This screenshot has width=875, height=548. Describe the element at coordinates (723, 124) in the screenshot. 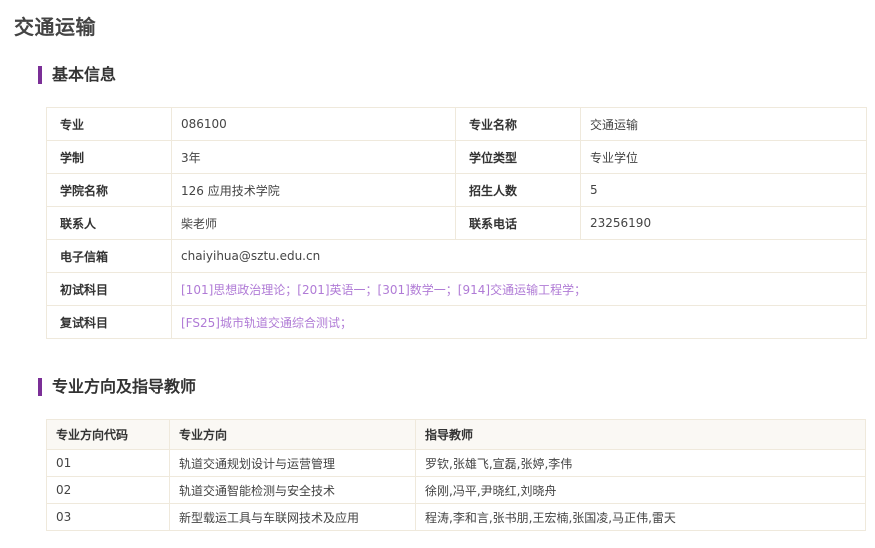

I see `value-major-name: 交通运输` at that location.